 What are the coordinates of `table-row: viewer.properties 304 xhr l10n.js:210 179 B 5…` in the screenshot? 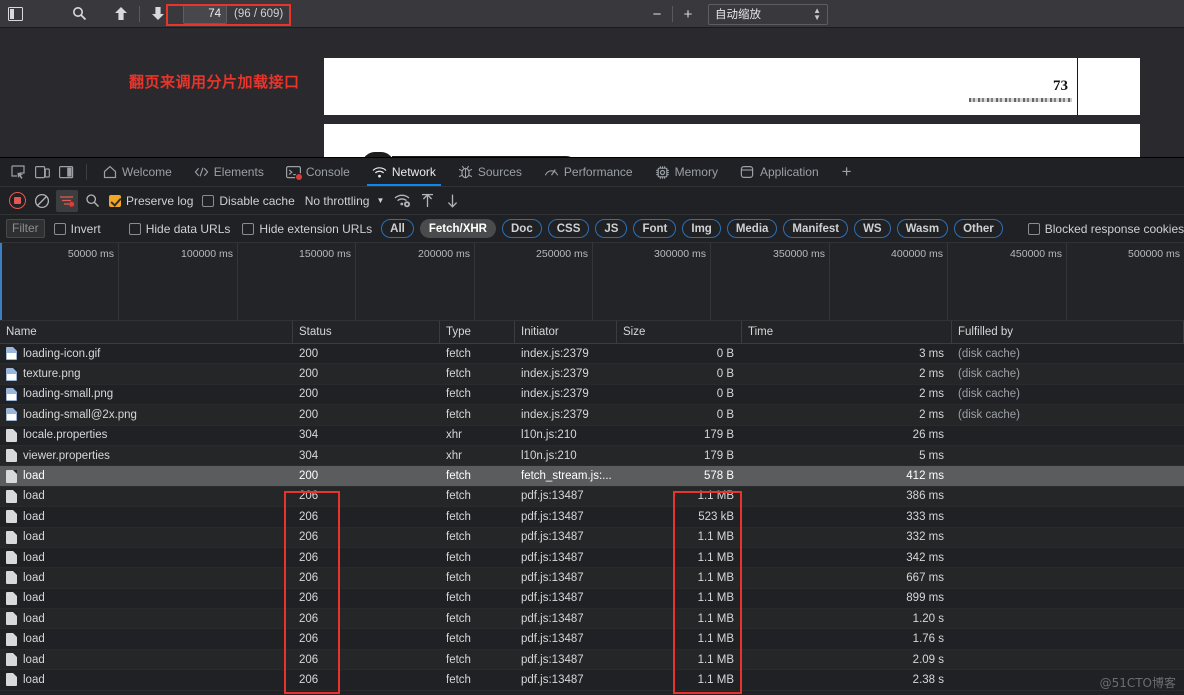 It's located at (592, 456).